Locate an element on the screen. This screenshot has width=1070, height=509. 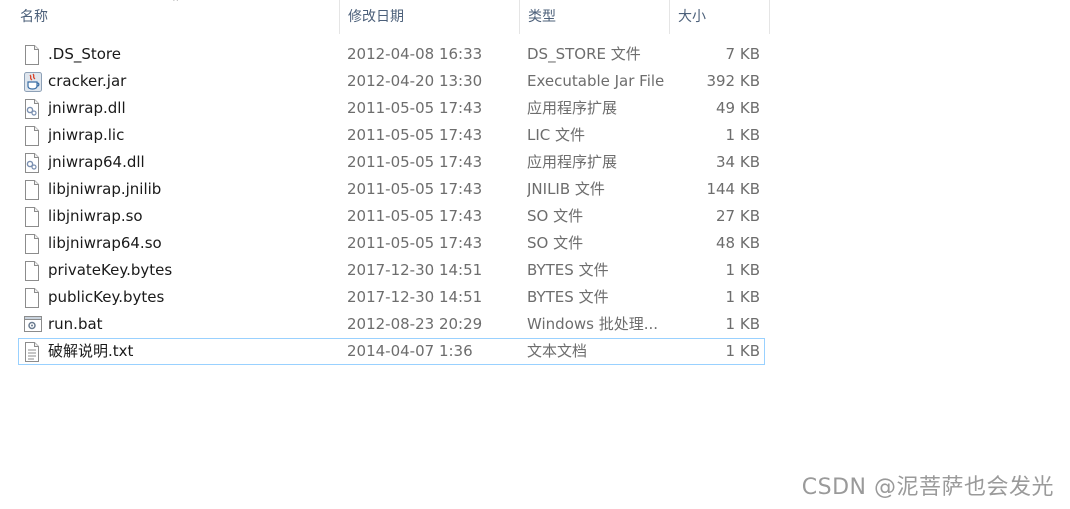
file-size: 48 KB is located at coordinates (738, 243).